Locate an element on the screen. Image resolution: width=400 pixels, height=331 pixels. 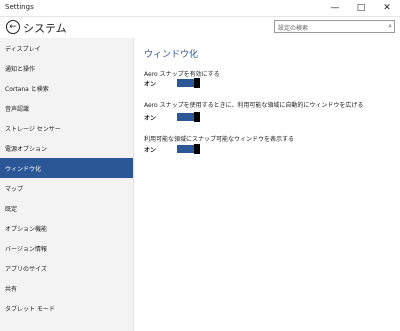
sidebar-item-speech: 音声認識 is located at coordinates (66, 108).